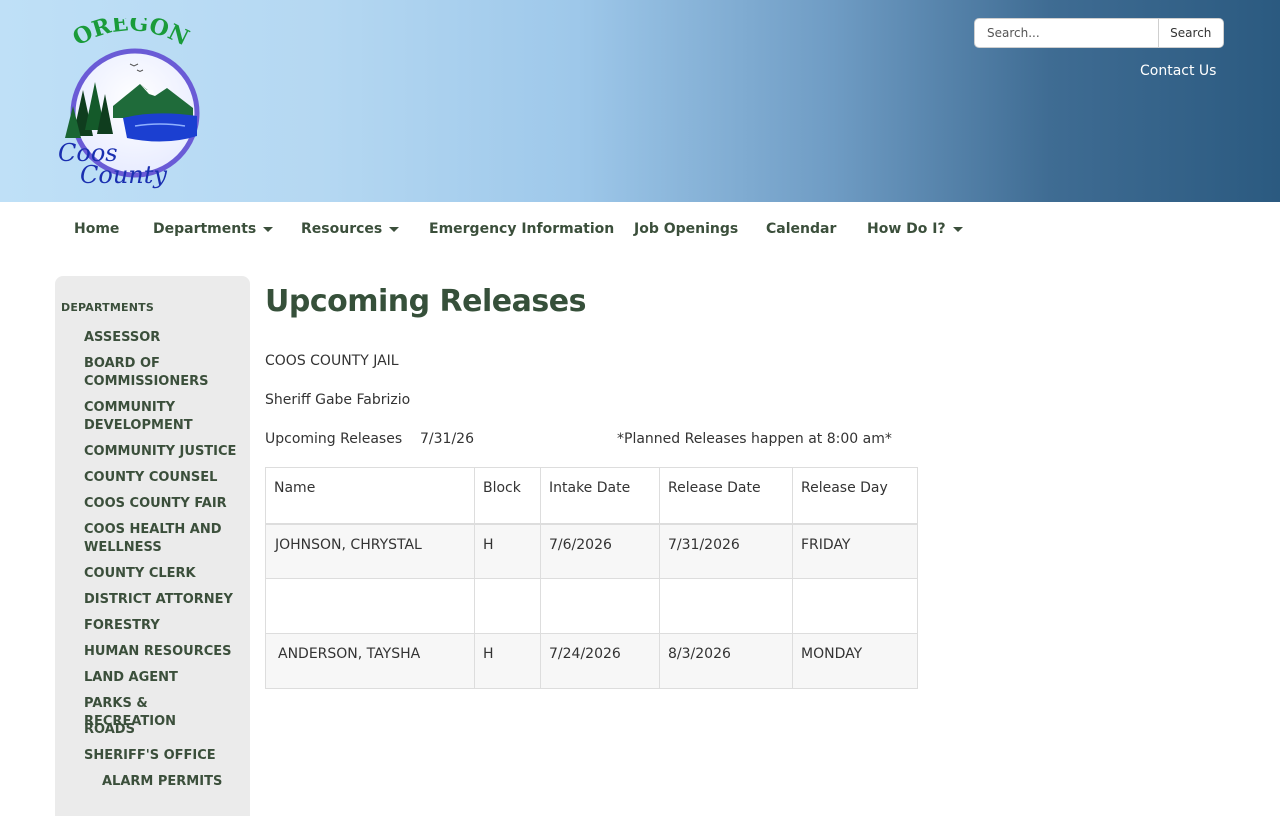 The width and height of the screenshot is (1280, 816). Describe the element at coordinates (726, 551) in the screenshot. I see `cell-release-date: 7/31/2026` at that location.